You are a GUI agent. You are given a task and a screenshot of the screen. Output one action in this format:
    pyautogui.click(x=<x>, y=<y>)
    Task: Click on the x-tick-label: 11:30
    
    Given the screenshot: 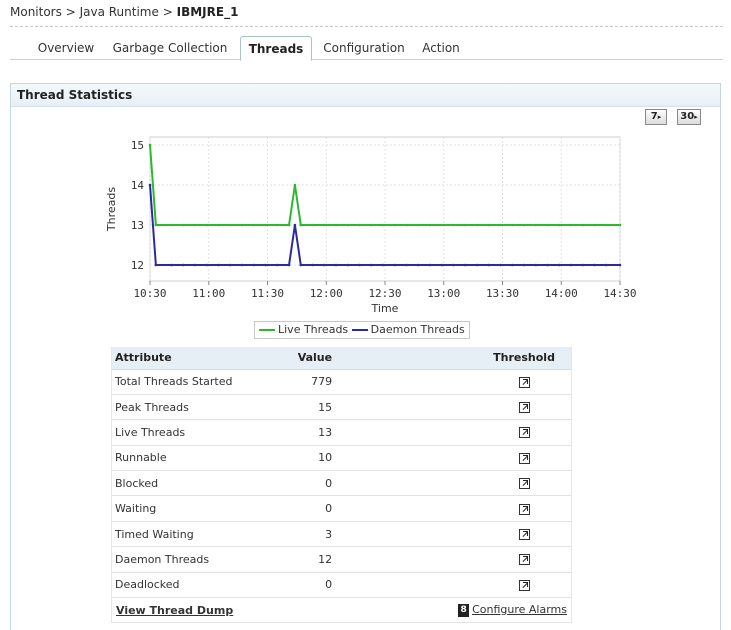 What is the action you would take?
    pyautogui.click(x=267, y=293)
    